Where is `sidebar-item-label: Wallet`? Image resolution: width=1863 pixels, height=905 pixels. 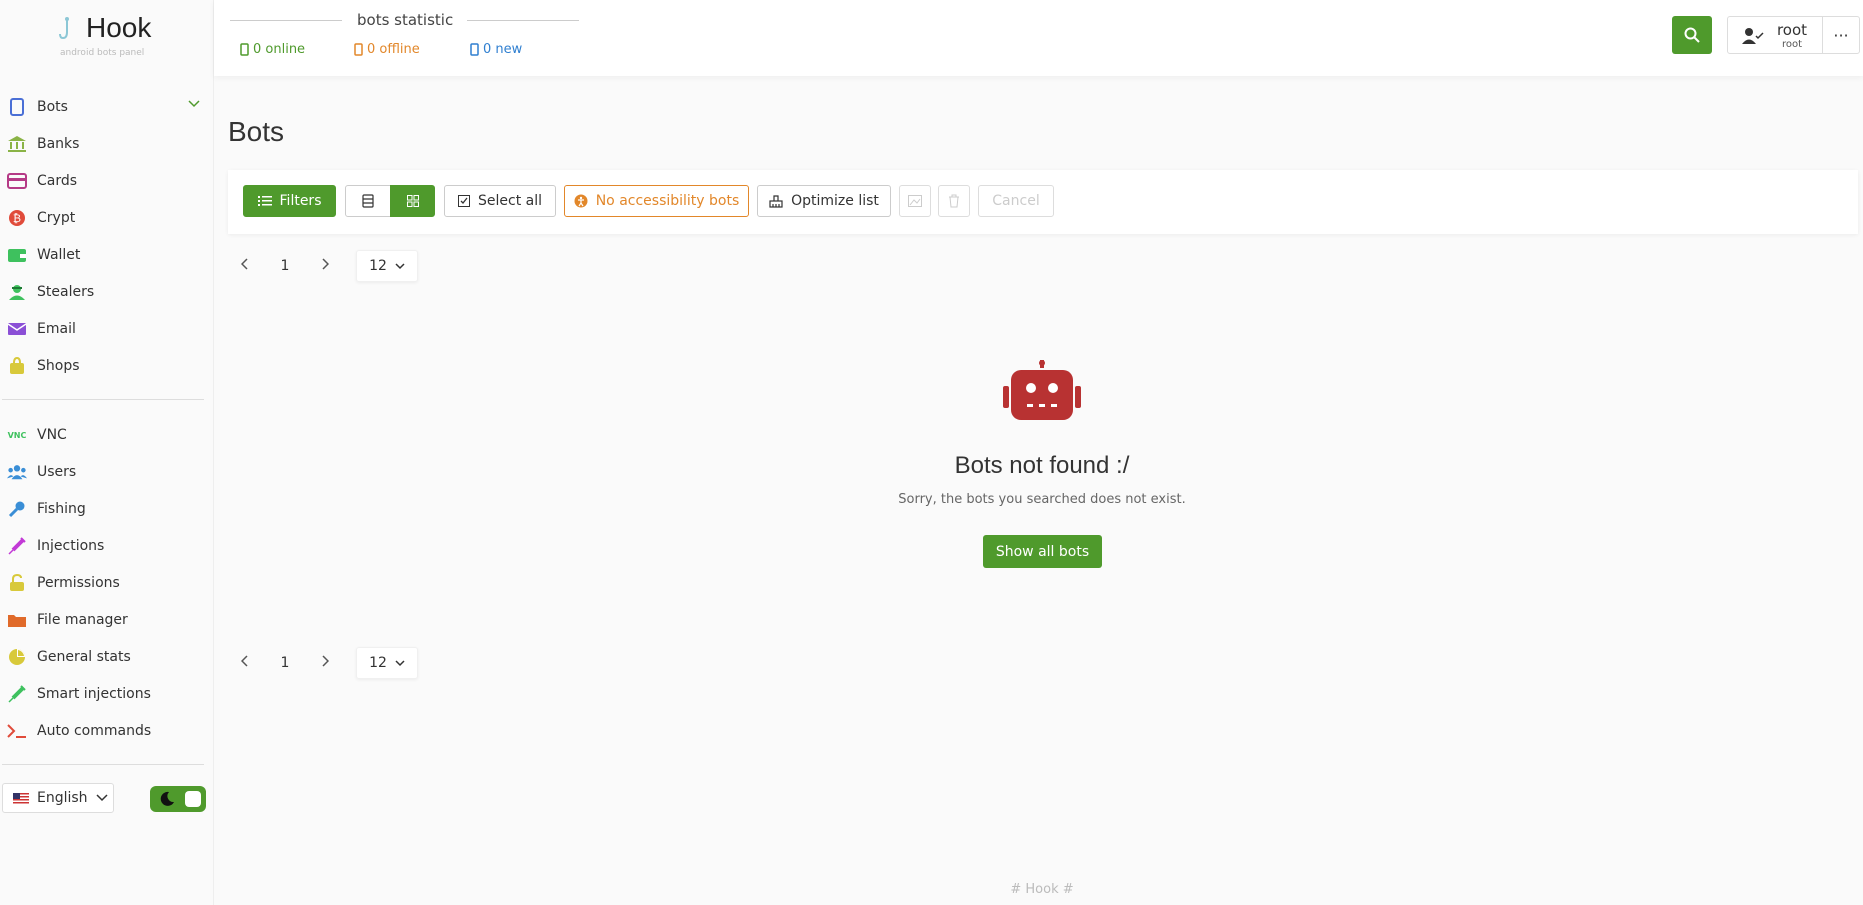 sidebar-item-label: Wallet is located at coordinates (59, 254).